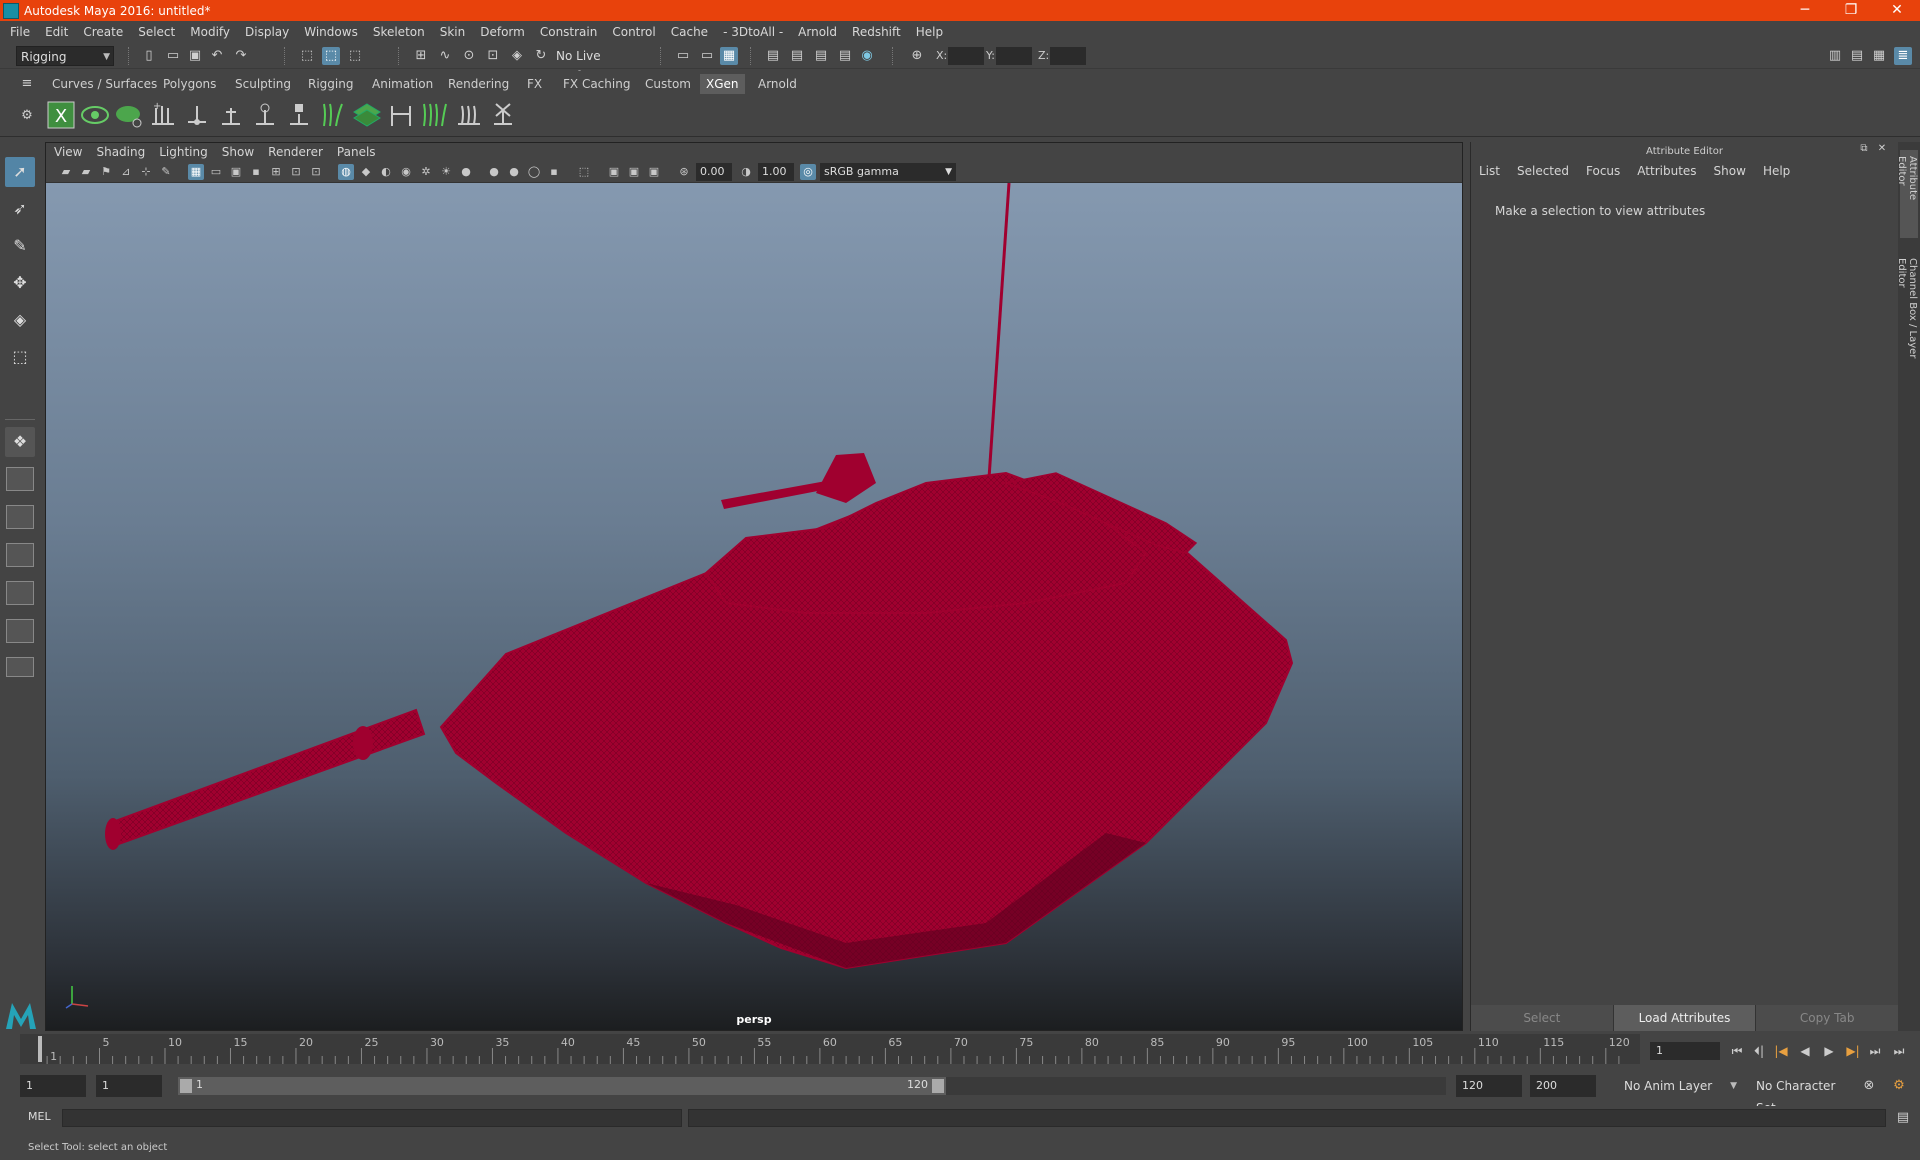 The image size is (1920, 1160). What do you see at coordinates (399, 32) in the screenshot?
I see `menu-skeleton: Skeleton` at bounding box center [399, 32].